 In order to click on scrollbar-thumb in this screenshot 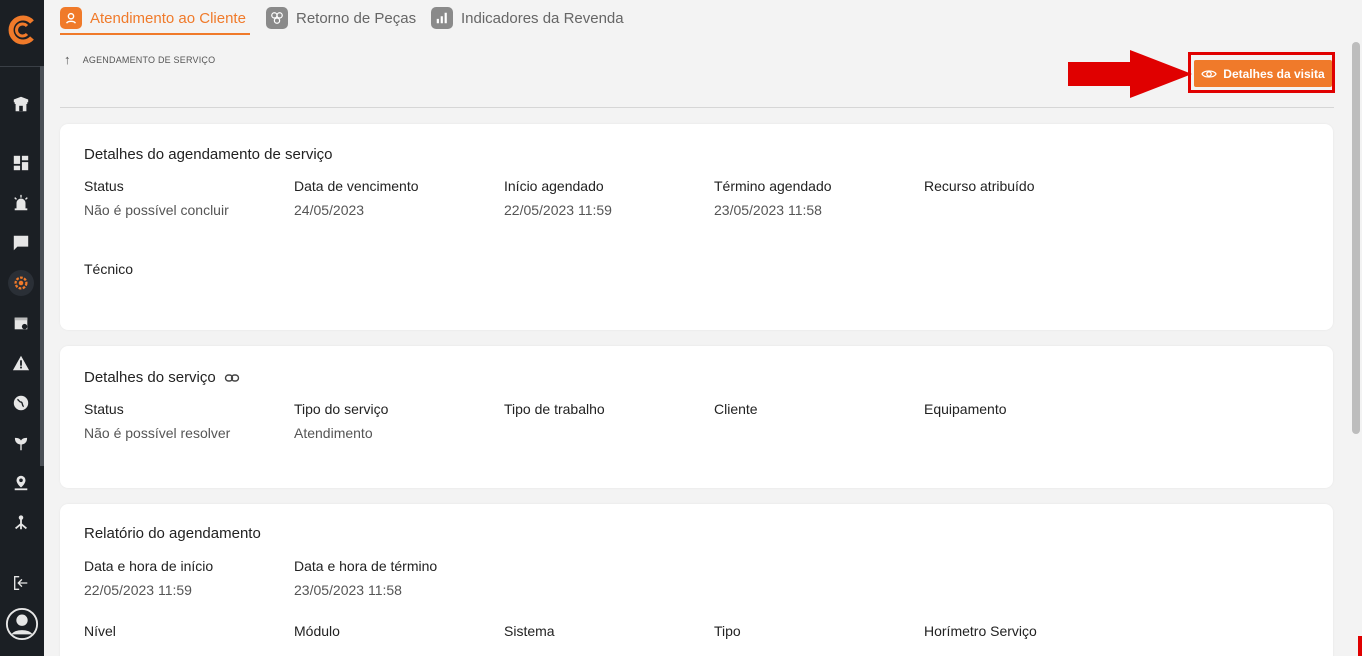, I will do `click(1356, 238)`.